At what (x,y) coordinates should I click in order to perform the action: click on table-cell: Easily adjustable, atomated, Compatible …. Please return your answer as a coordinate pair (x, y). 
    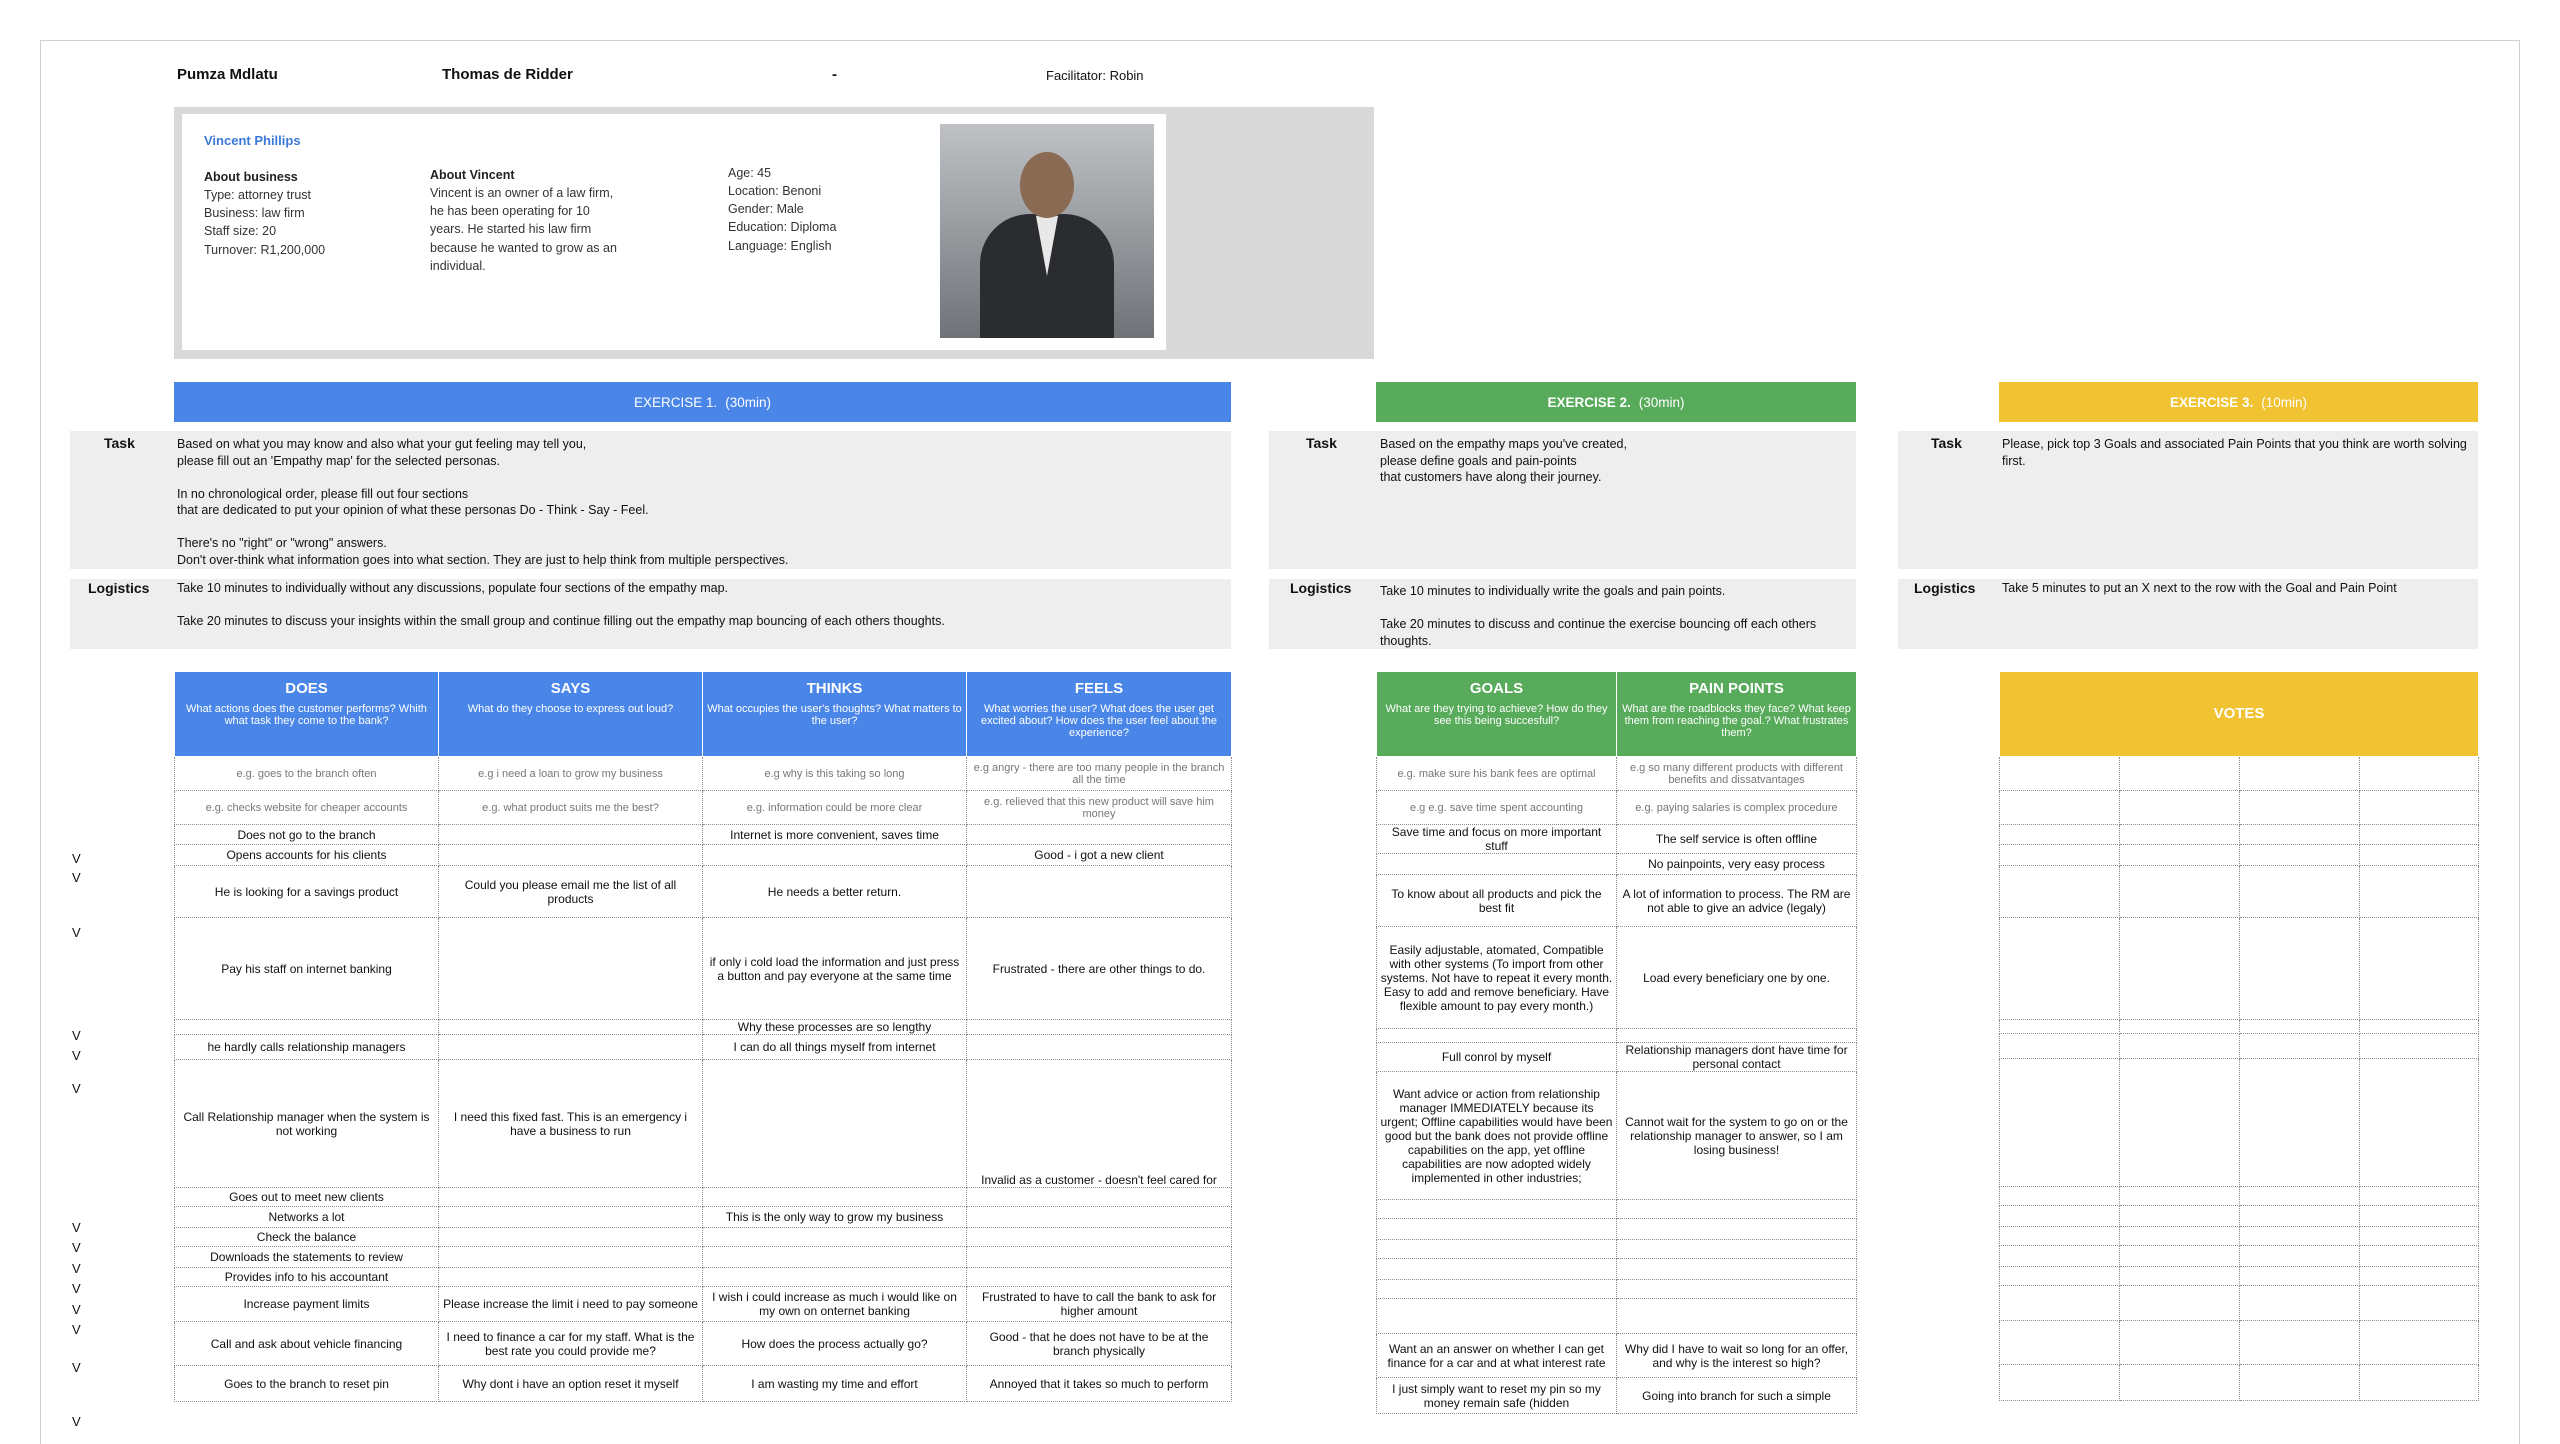
    Looking at the image, I should click on (1496, 977).